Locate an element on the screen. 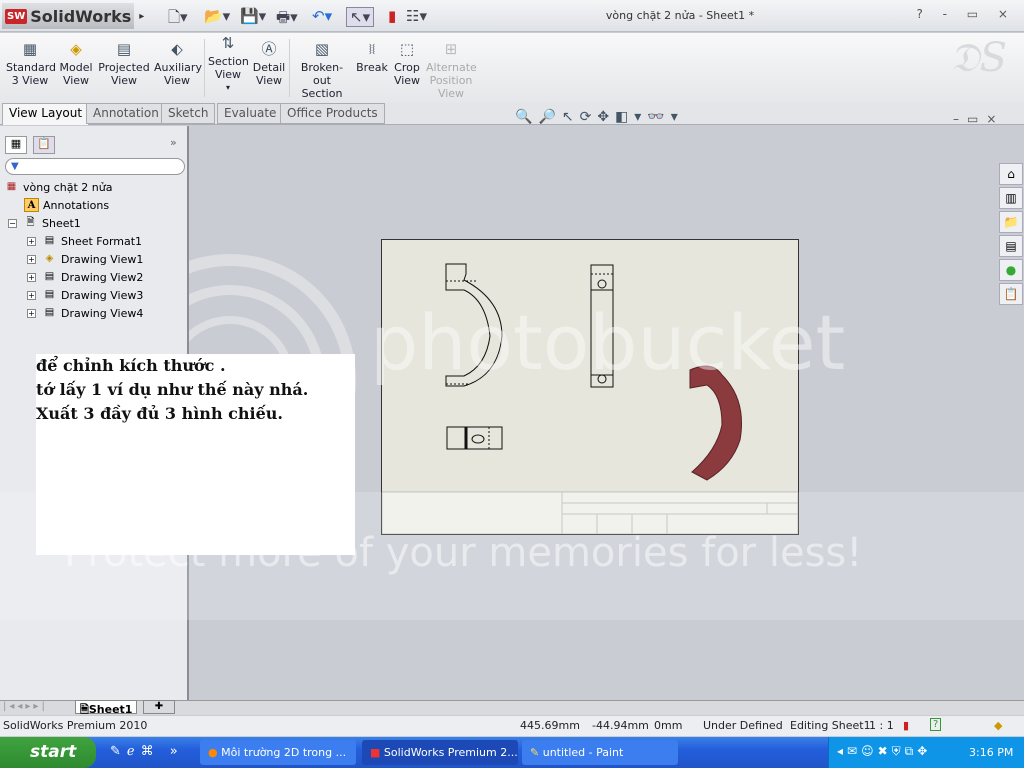  status-x: 445.69mm is located at coordinates (550, 725).